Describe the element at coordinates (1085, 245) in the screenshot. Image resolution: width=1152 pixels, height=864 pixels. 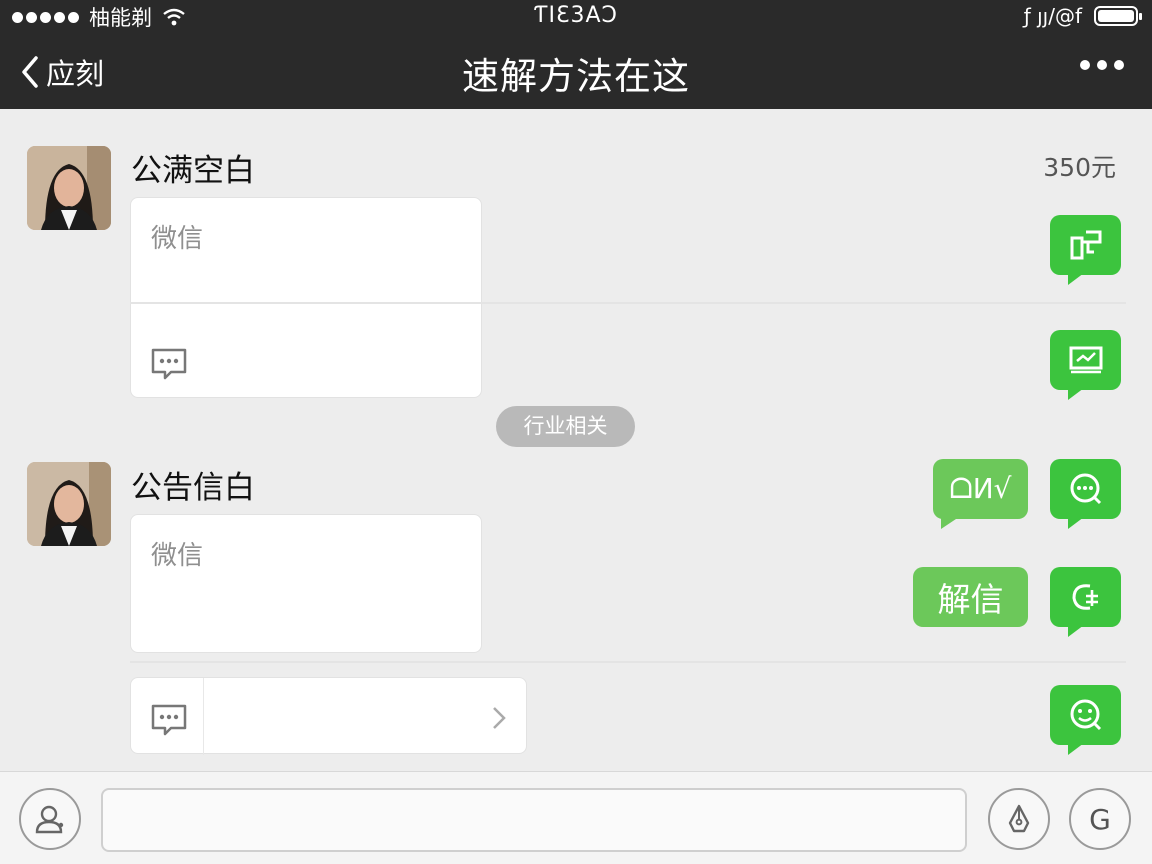
I see `share-icon` at that location.